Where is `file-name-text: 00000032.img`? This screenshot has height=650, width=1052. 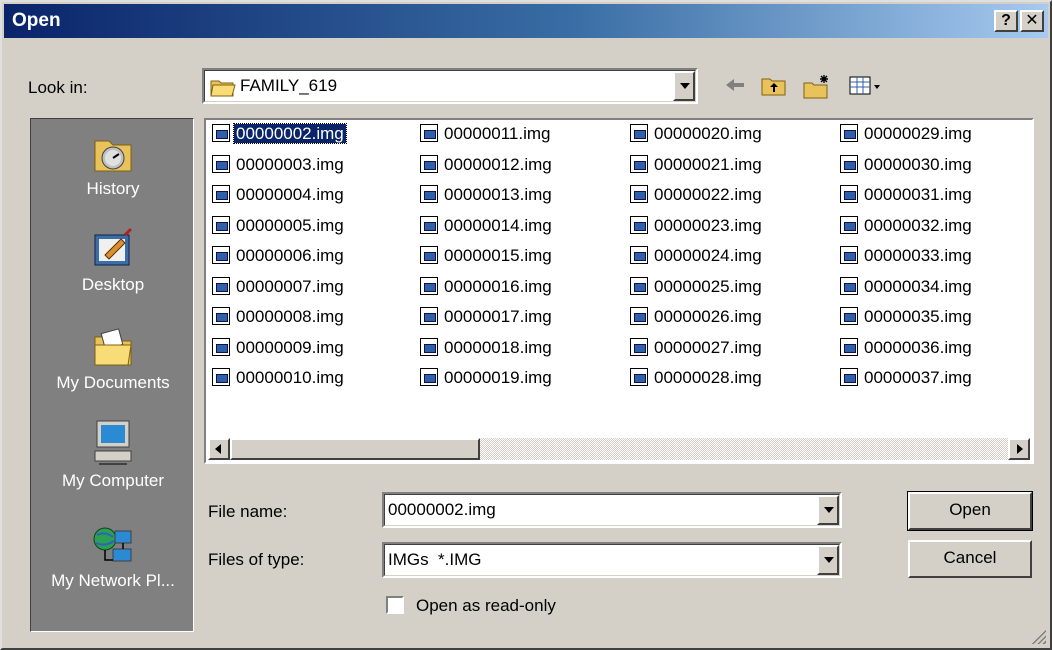 file-name-text: 00000032.img is located at coordinates (918, 225).